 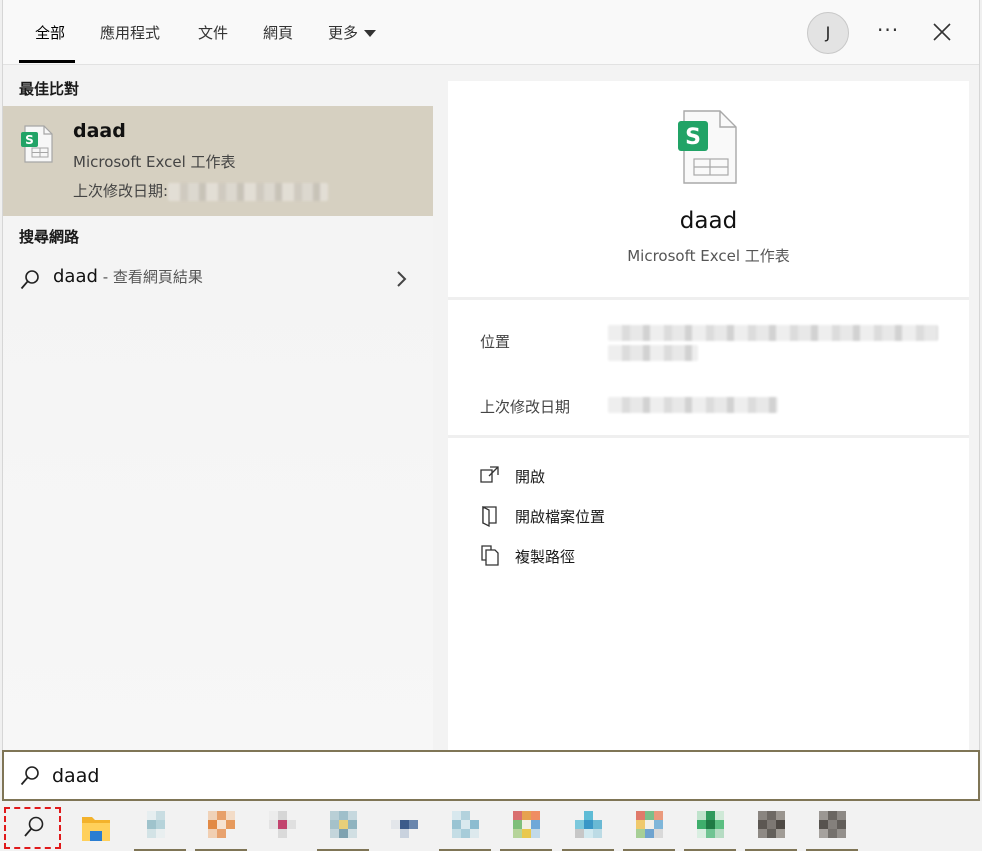 What do you see at coordinates (693, 407) in the screenshot?
I see `modified-date-value-redacted` at bounding box center [693, 407].